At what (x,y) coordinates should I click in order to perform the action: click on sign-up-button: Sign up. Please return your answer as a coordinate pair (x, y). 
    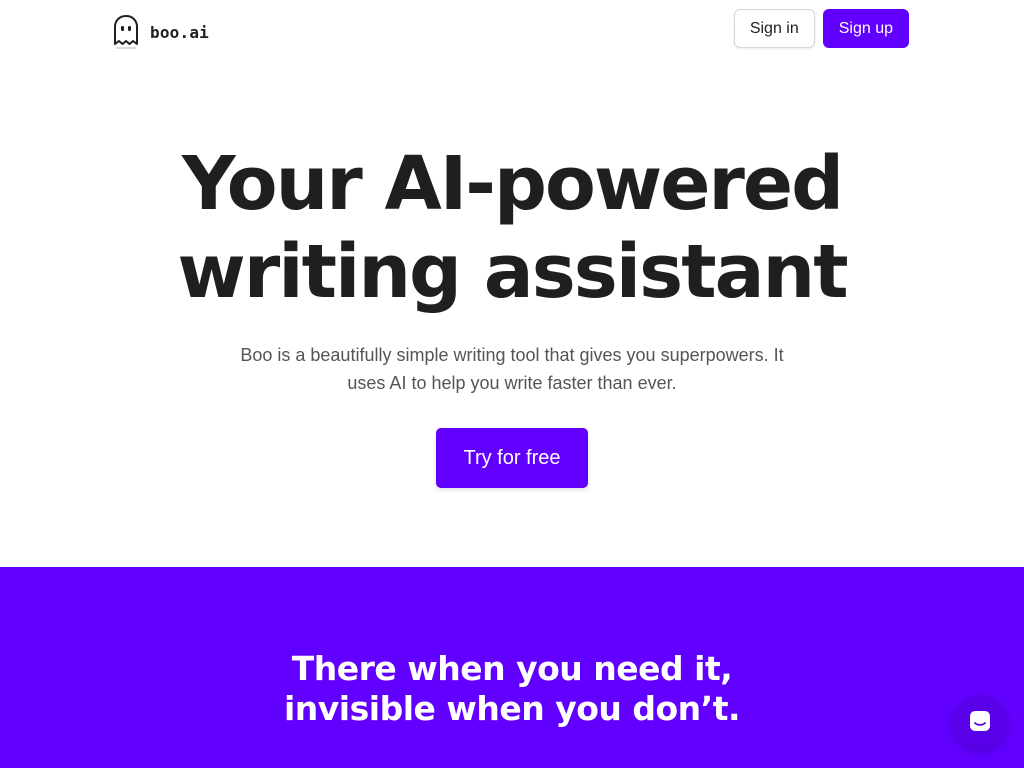
    Looking at the image, I should click on (865, 28).